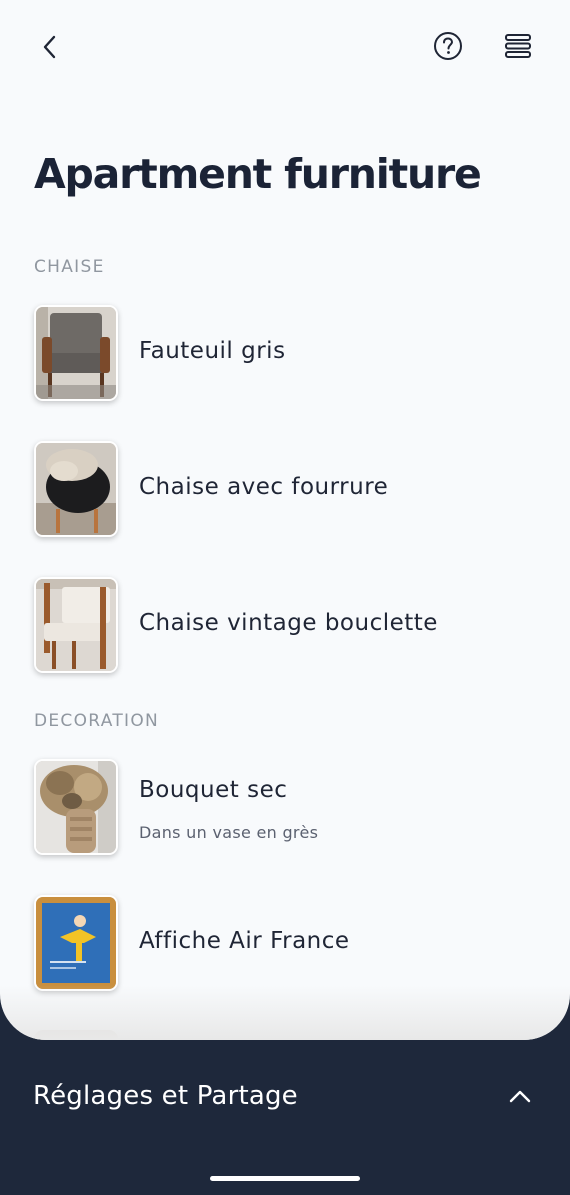 Image resolution: width=570 pixels, height=1195 pixels. Describe the element at coordinates (285, 1012) in the screenshot. I see `scroll-fade` at that location.